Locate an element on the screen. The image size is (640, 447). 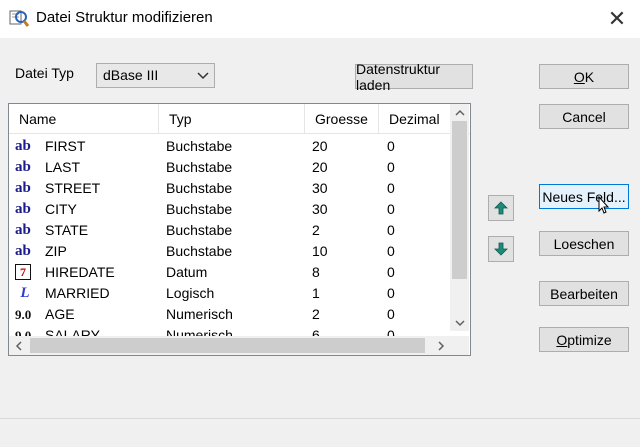
column-header-name: Name is located at coordinates (84, 119).